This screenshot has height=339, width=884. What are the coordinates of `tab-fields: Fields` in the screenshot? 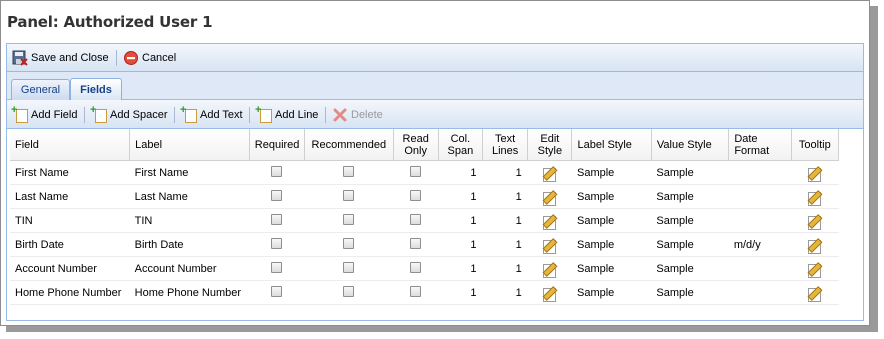 It's located at (96, 89).